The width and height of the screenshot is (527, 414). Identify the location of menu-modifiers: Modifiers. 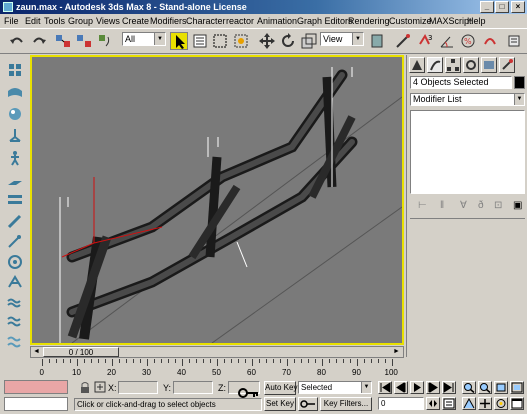
(168, 21).